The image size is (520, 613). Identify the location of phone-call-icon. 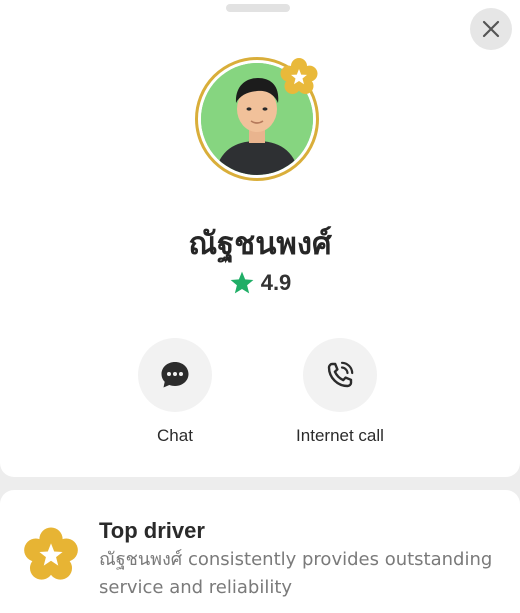
(340, 374).